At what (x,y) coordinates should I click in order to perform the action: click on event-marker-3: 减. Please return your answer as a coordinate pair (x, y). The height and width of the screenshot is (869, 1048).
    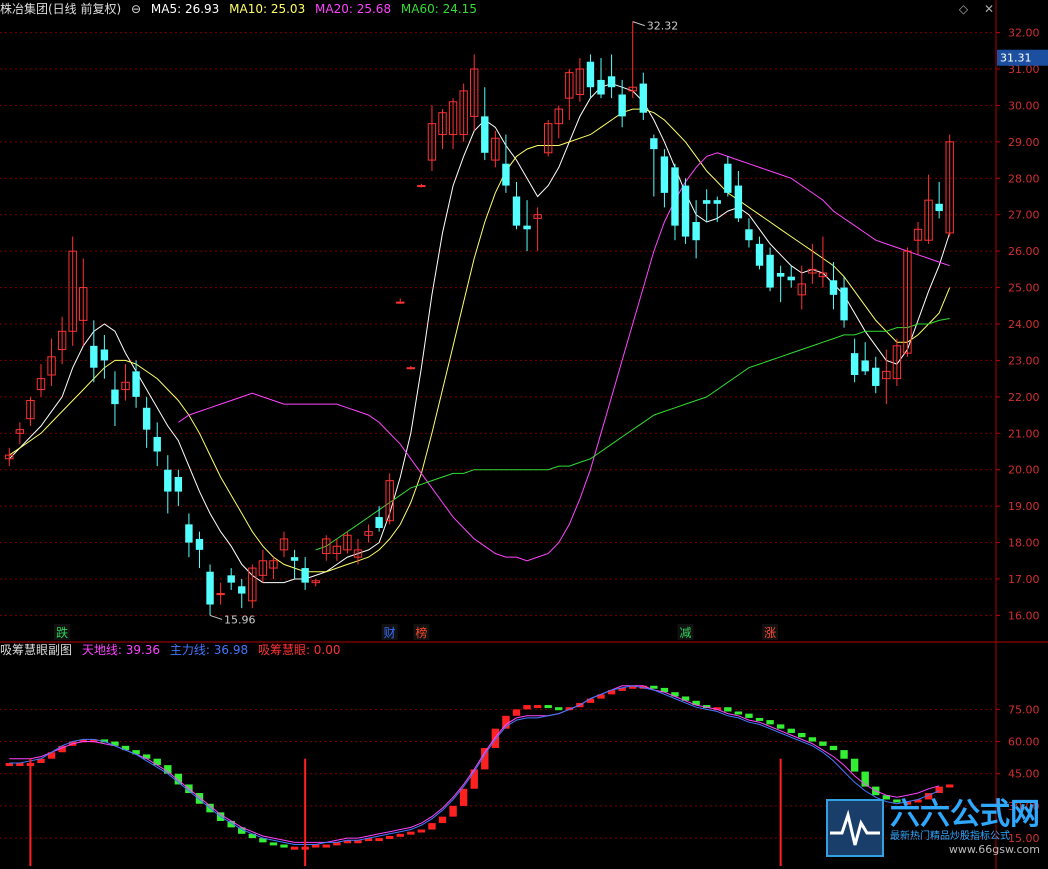
    Looking at the image, I should click on (686, 633).